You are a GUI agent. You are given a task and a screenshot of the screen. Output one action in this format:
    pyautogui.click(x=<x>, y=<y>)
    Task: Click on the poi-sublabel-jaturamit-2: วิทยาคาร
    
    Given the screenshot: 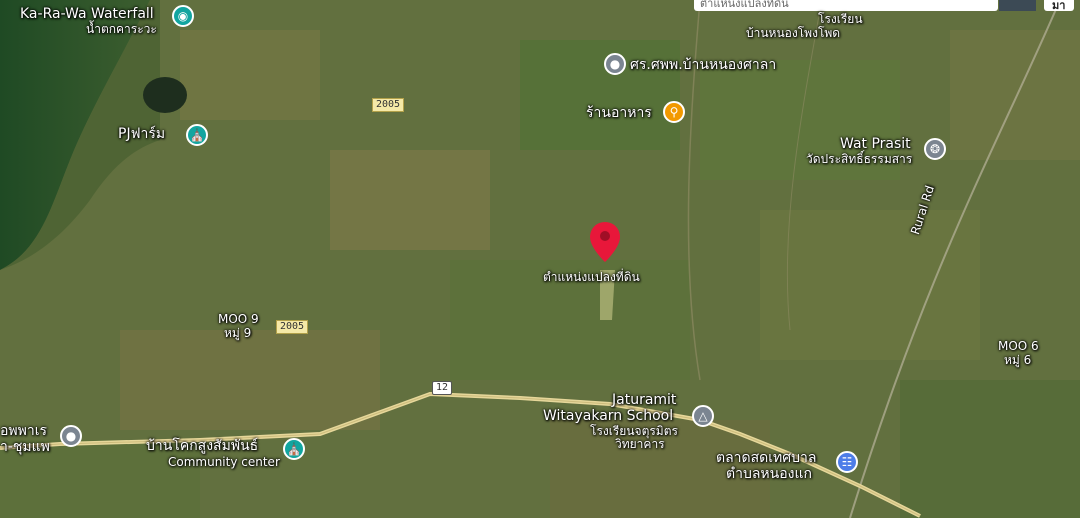 What is the action you would take?
    pyautogui.click(x=640, y=444)
    